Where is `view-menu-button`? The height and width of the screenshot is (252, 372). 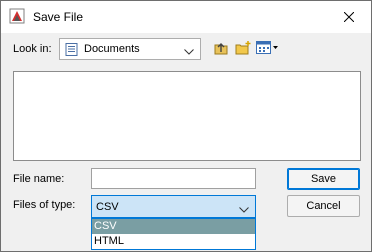
view-menu-button is located at coordinates (268, 49).